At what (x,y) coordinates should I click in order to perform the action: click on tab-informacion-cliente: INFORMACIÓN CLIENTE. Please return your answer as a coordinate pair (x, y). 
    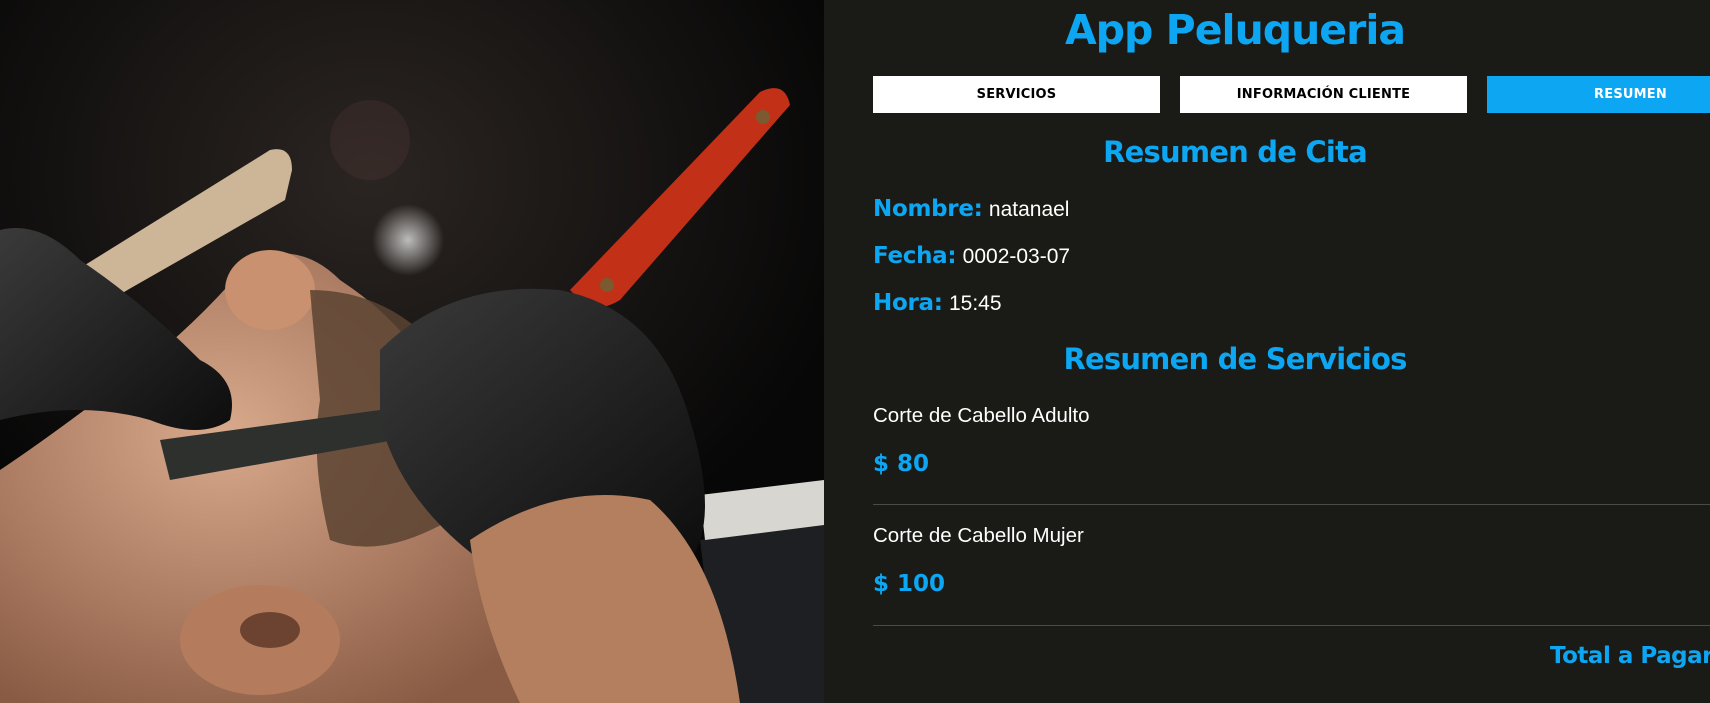
    Looking at the image, I should click on (1323, 94).